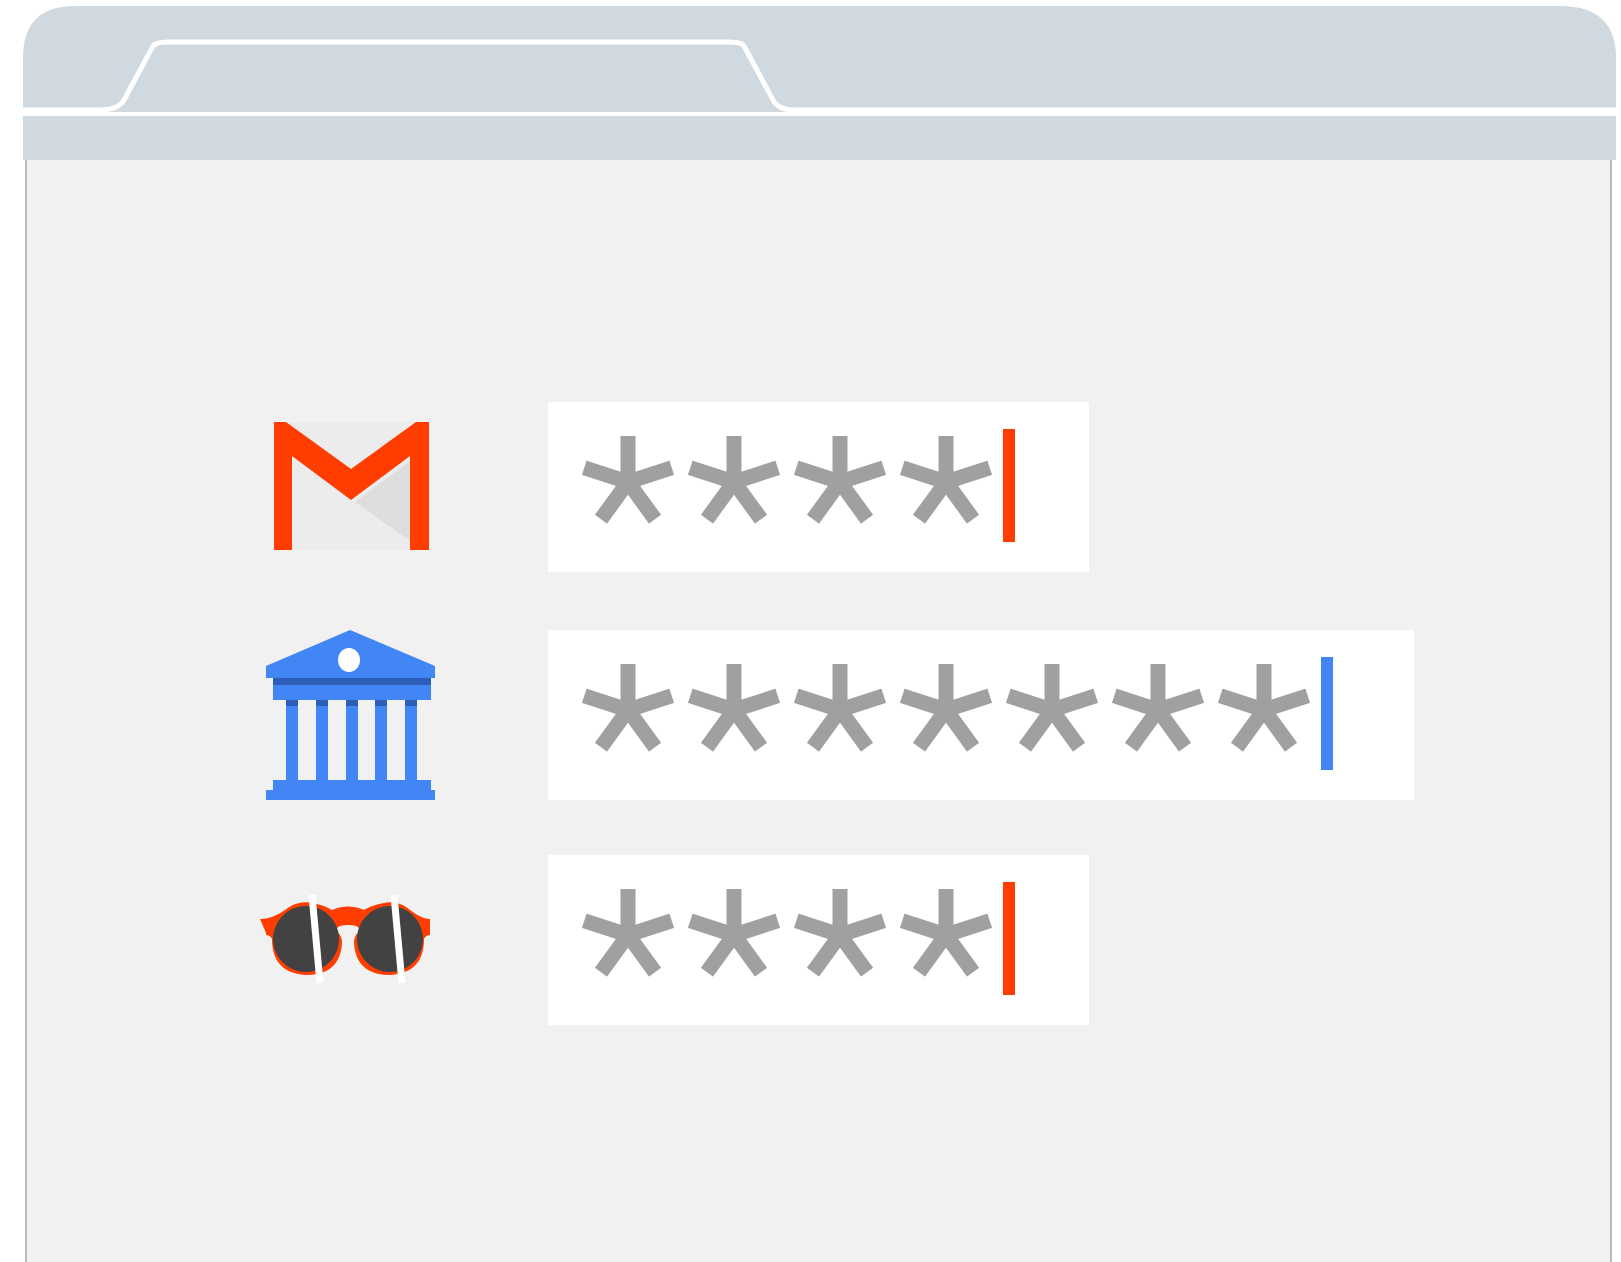  I want to click on password-row-gmail, so click(675, 487).